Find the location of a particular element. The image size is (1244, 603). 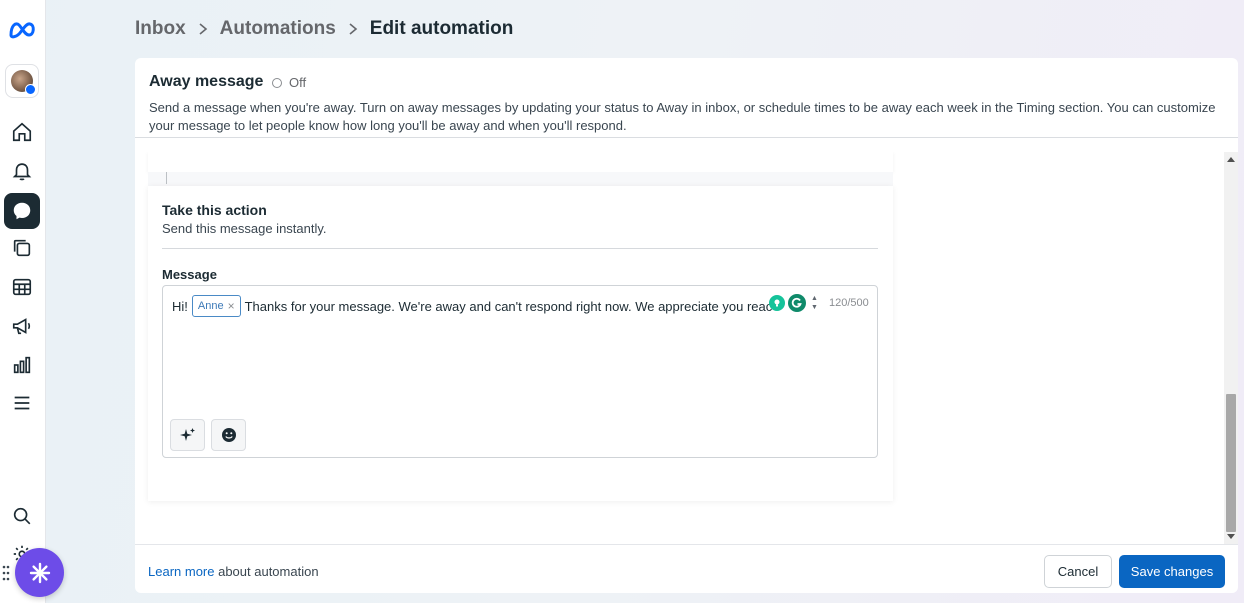

caret-down-icon: ▼ is located at coordinates (814, 307).